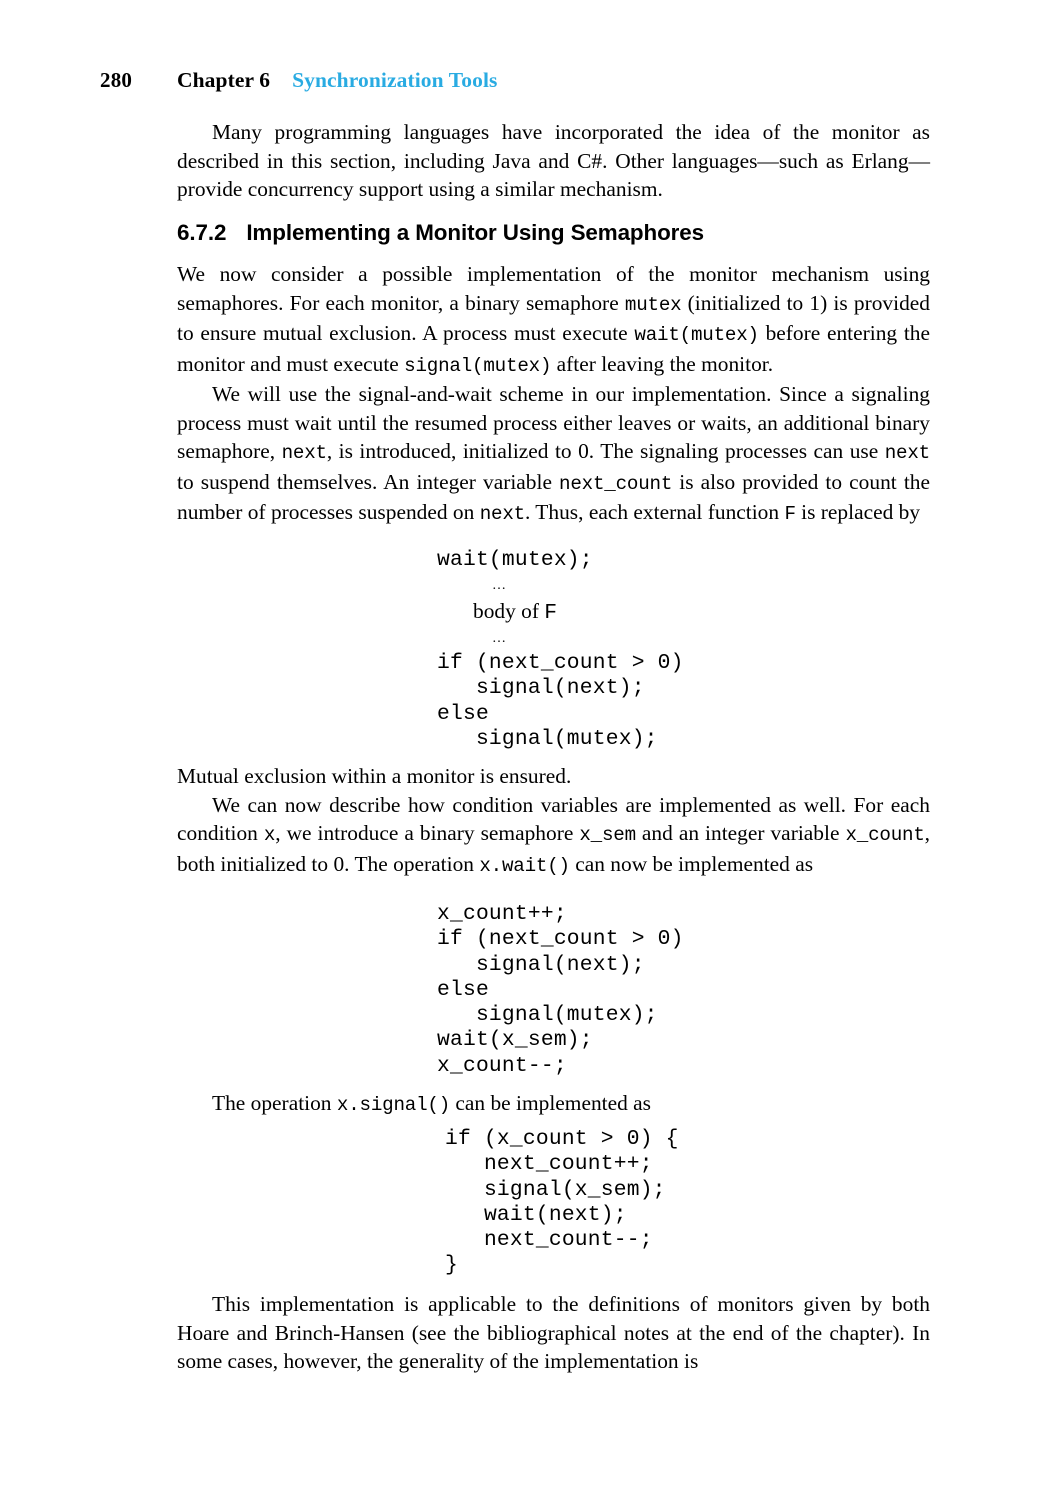  I want to click on text-run: and an integer variable, so click(740, 833).